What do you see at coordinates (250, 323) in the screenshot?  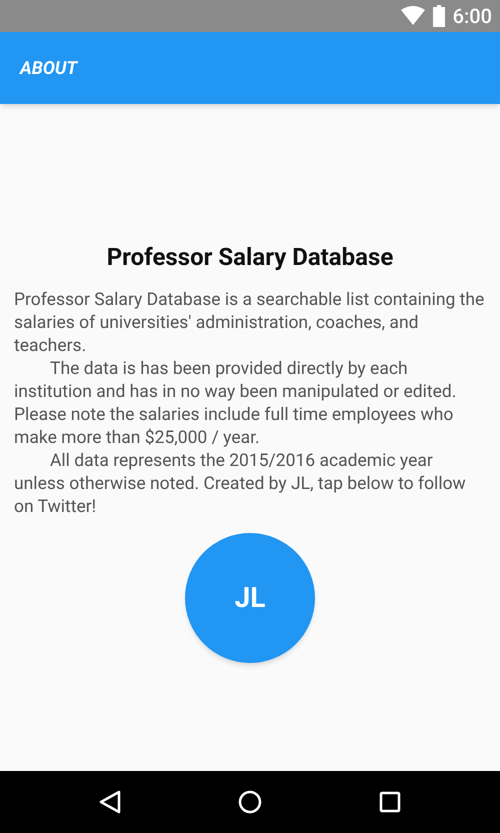 I see `description-paragraph: Professor Salary Database is a searchable list containing the salaries of universities' administration, coaches, and teachers.` at bounding box center [250, 323].